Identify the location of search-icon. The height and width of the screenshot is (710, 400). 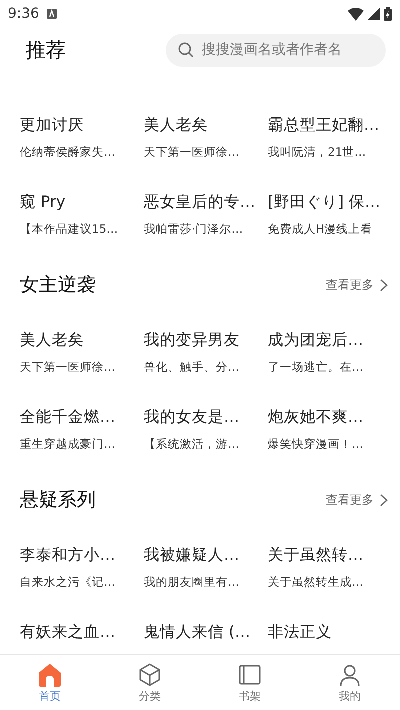
(186, 50).